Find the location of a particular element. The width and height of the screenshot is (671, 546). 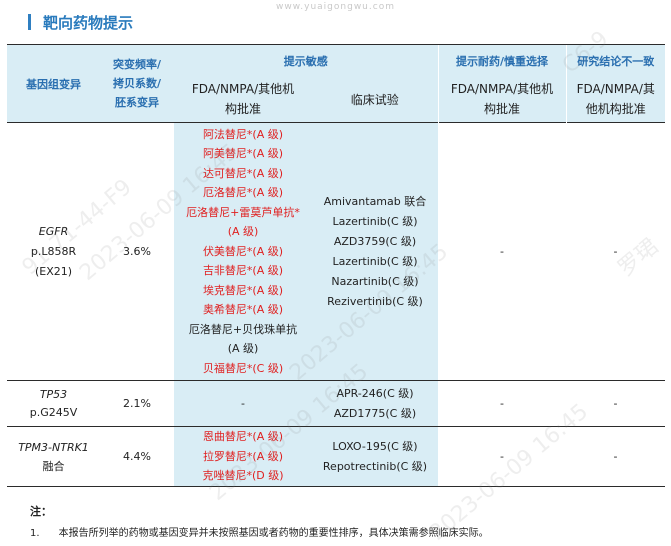

approved-drugs-cell: 恩曲替尼*(A 级) 拉罗替尼*(A 级) 克唑替尼*(D 级) is located at coordinates (243, 456).